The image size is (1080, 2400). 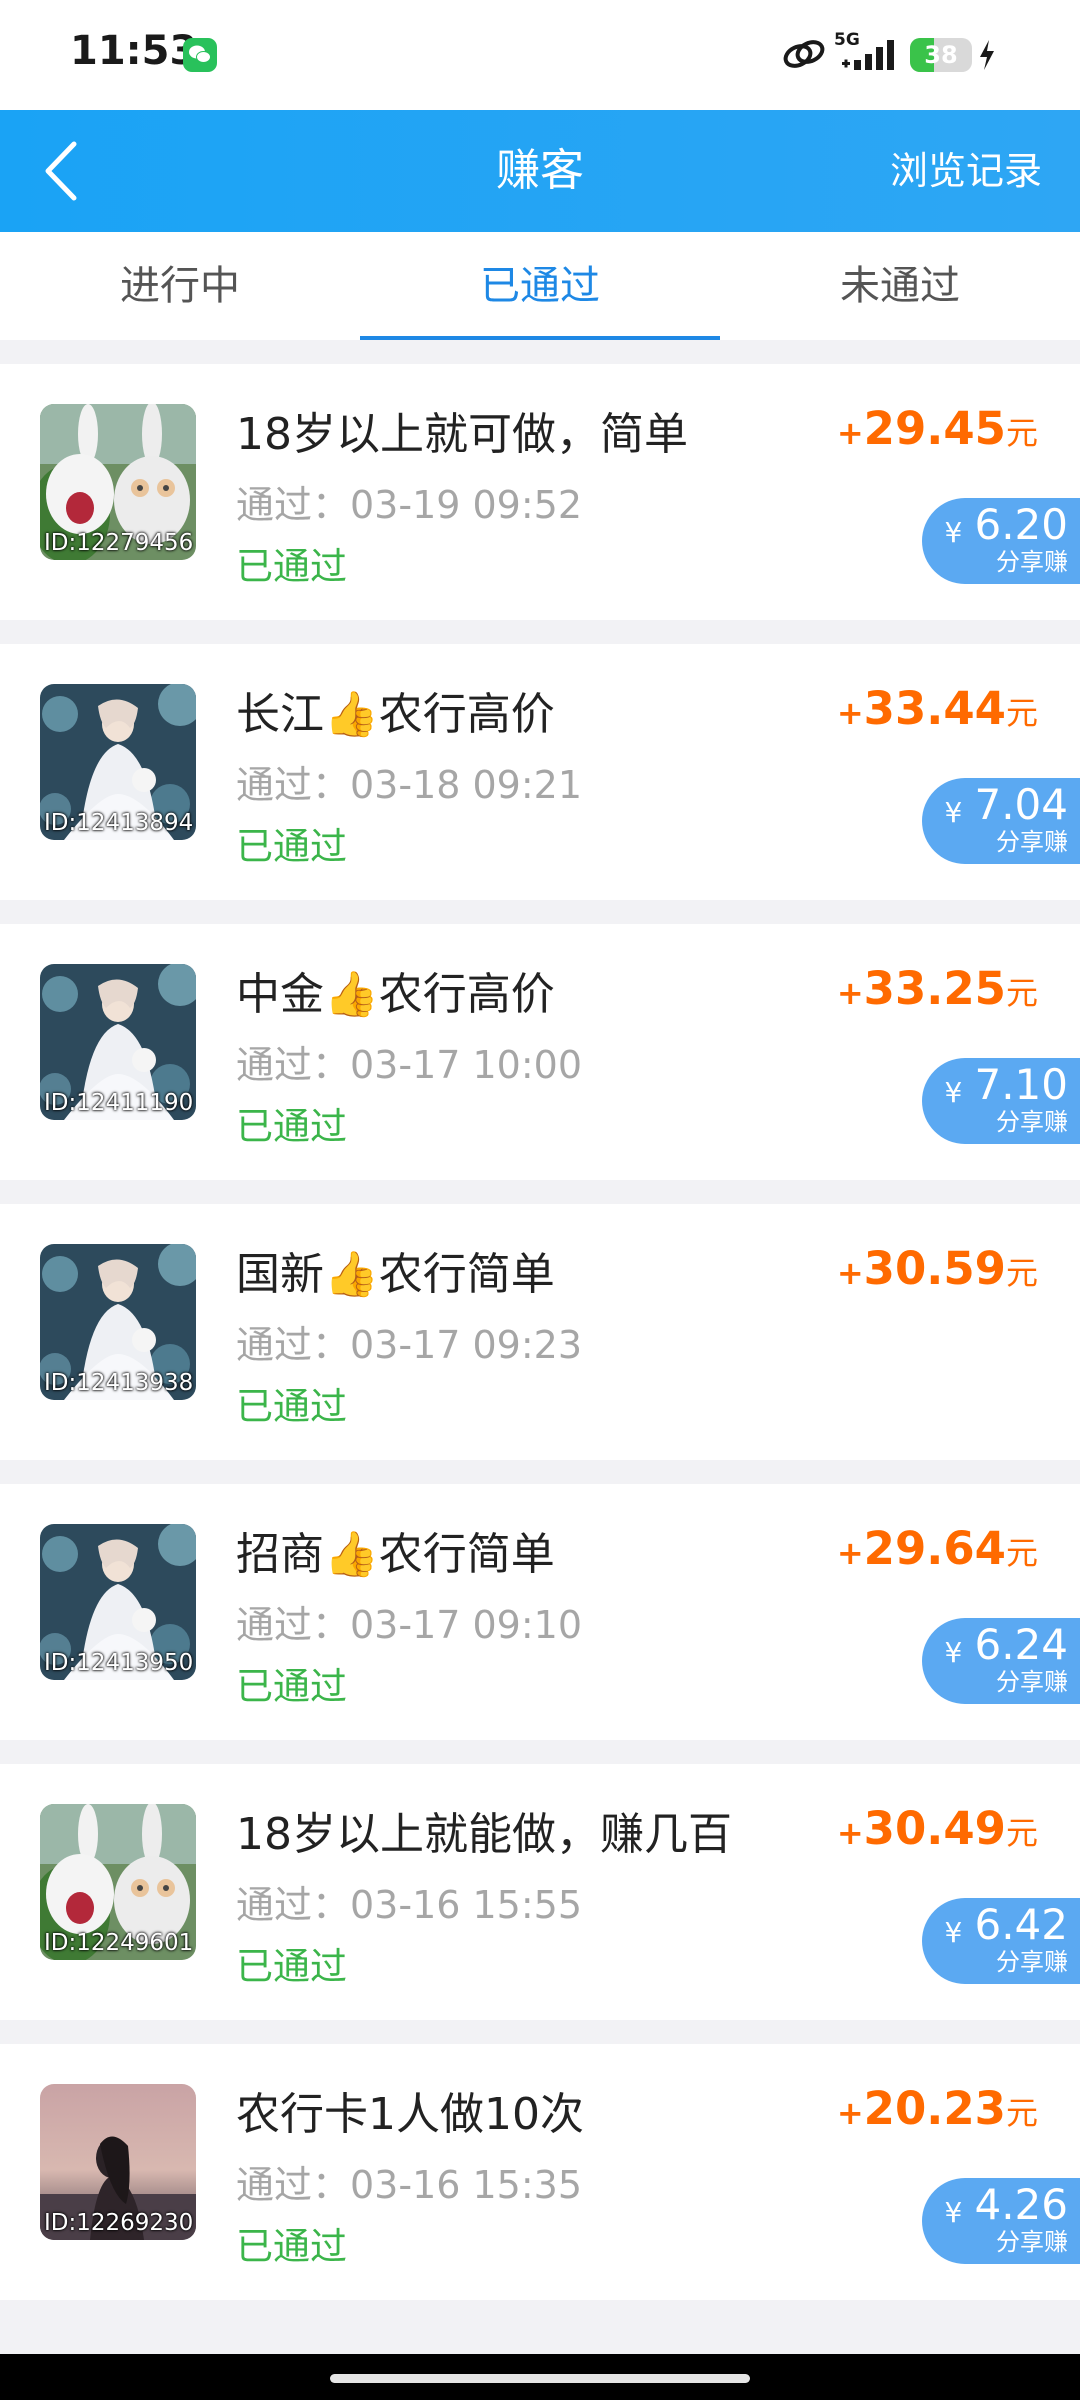 I want to click on share-earn-button: ¥6.42 分享赚, so click(x=1001, y=1941).